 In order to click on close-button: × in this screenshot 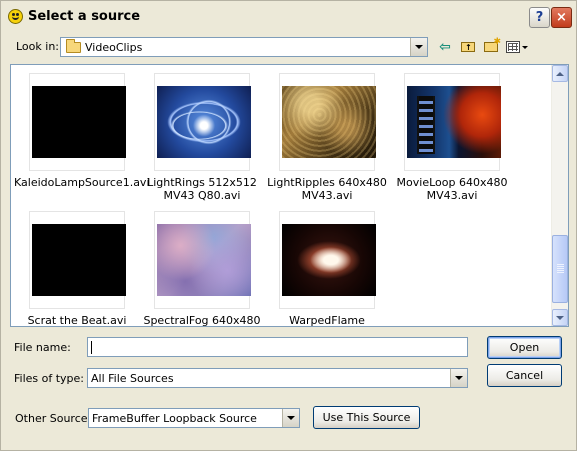, I will do `click(561, 17)`.